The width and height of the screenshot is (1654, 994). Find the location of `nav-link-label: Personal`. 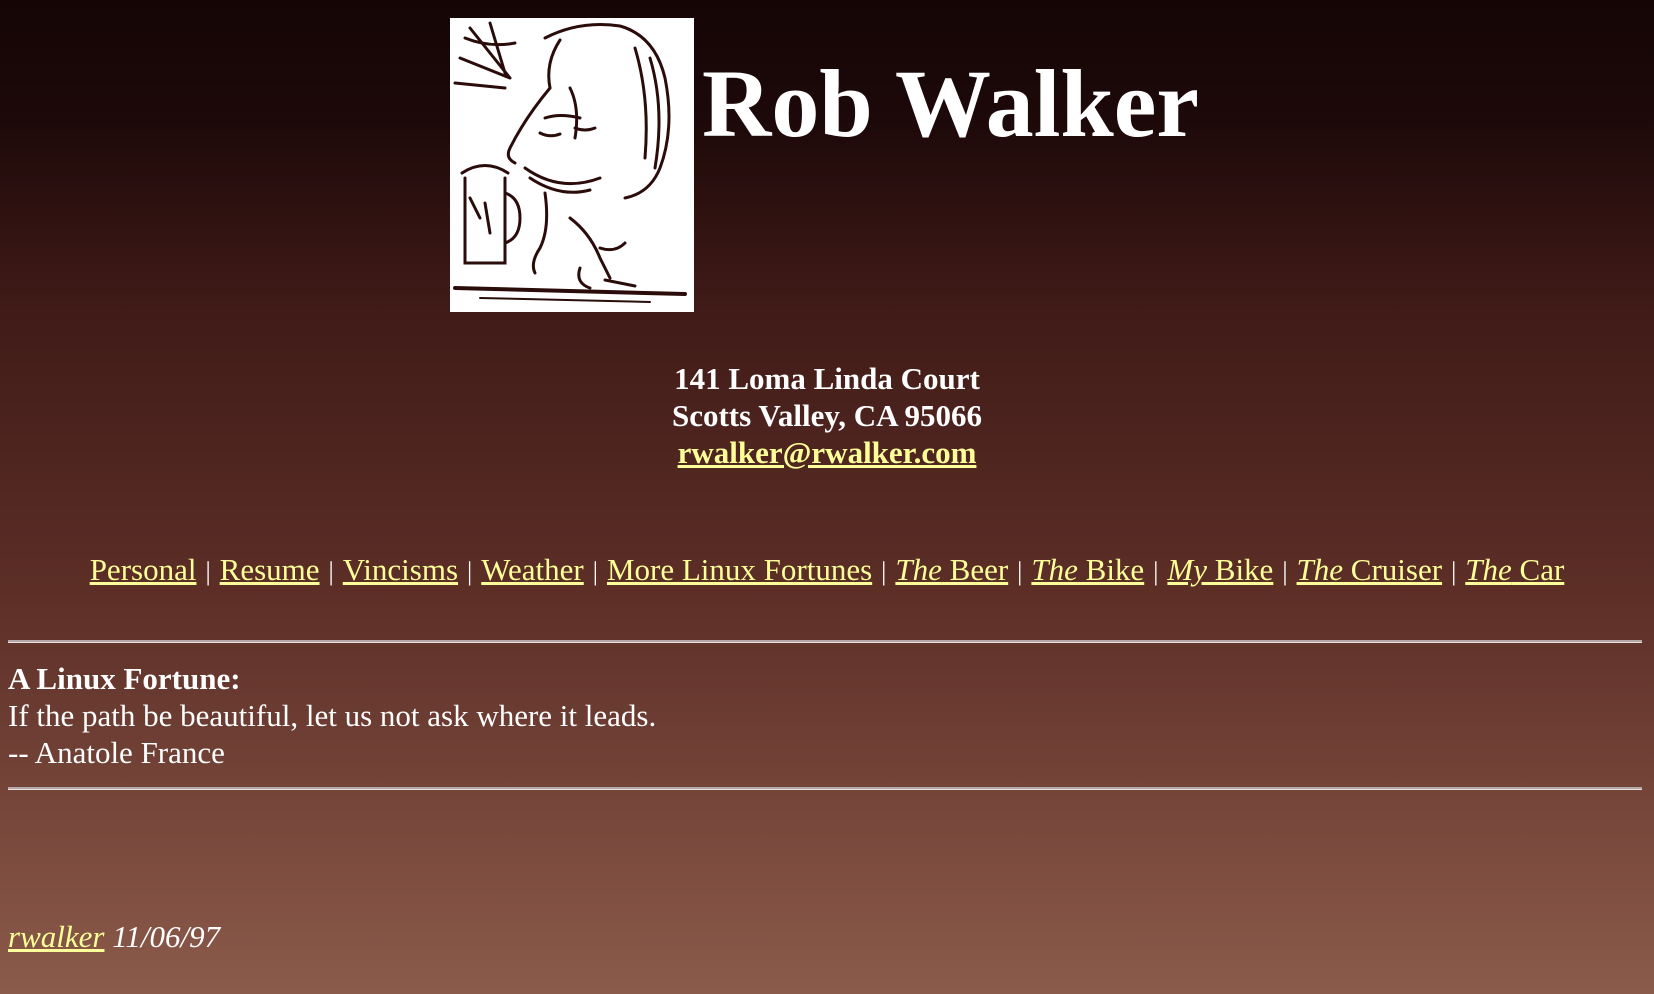

nav-link-label: Personal is located at coordinates (143, 569).